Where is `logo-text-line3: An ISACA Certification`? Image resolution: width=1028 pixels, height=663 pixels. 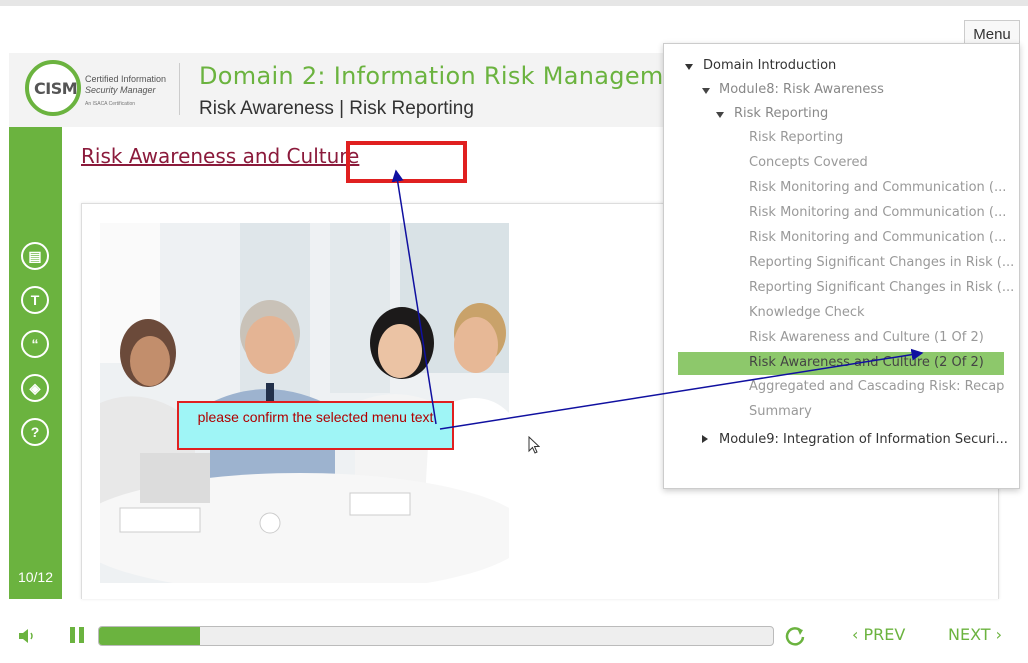
logo-text-line3: An ISACA Certification is located at coordinates (110, 104).